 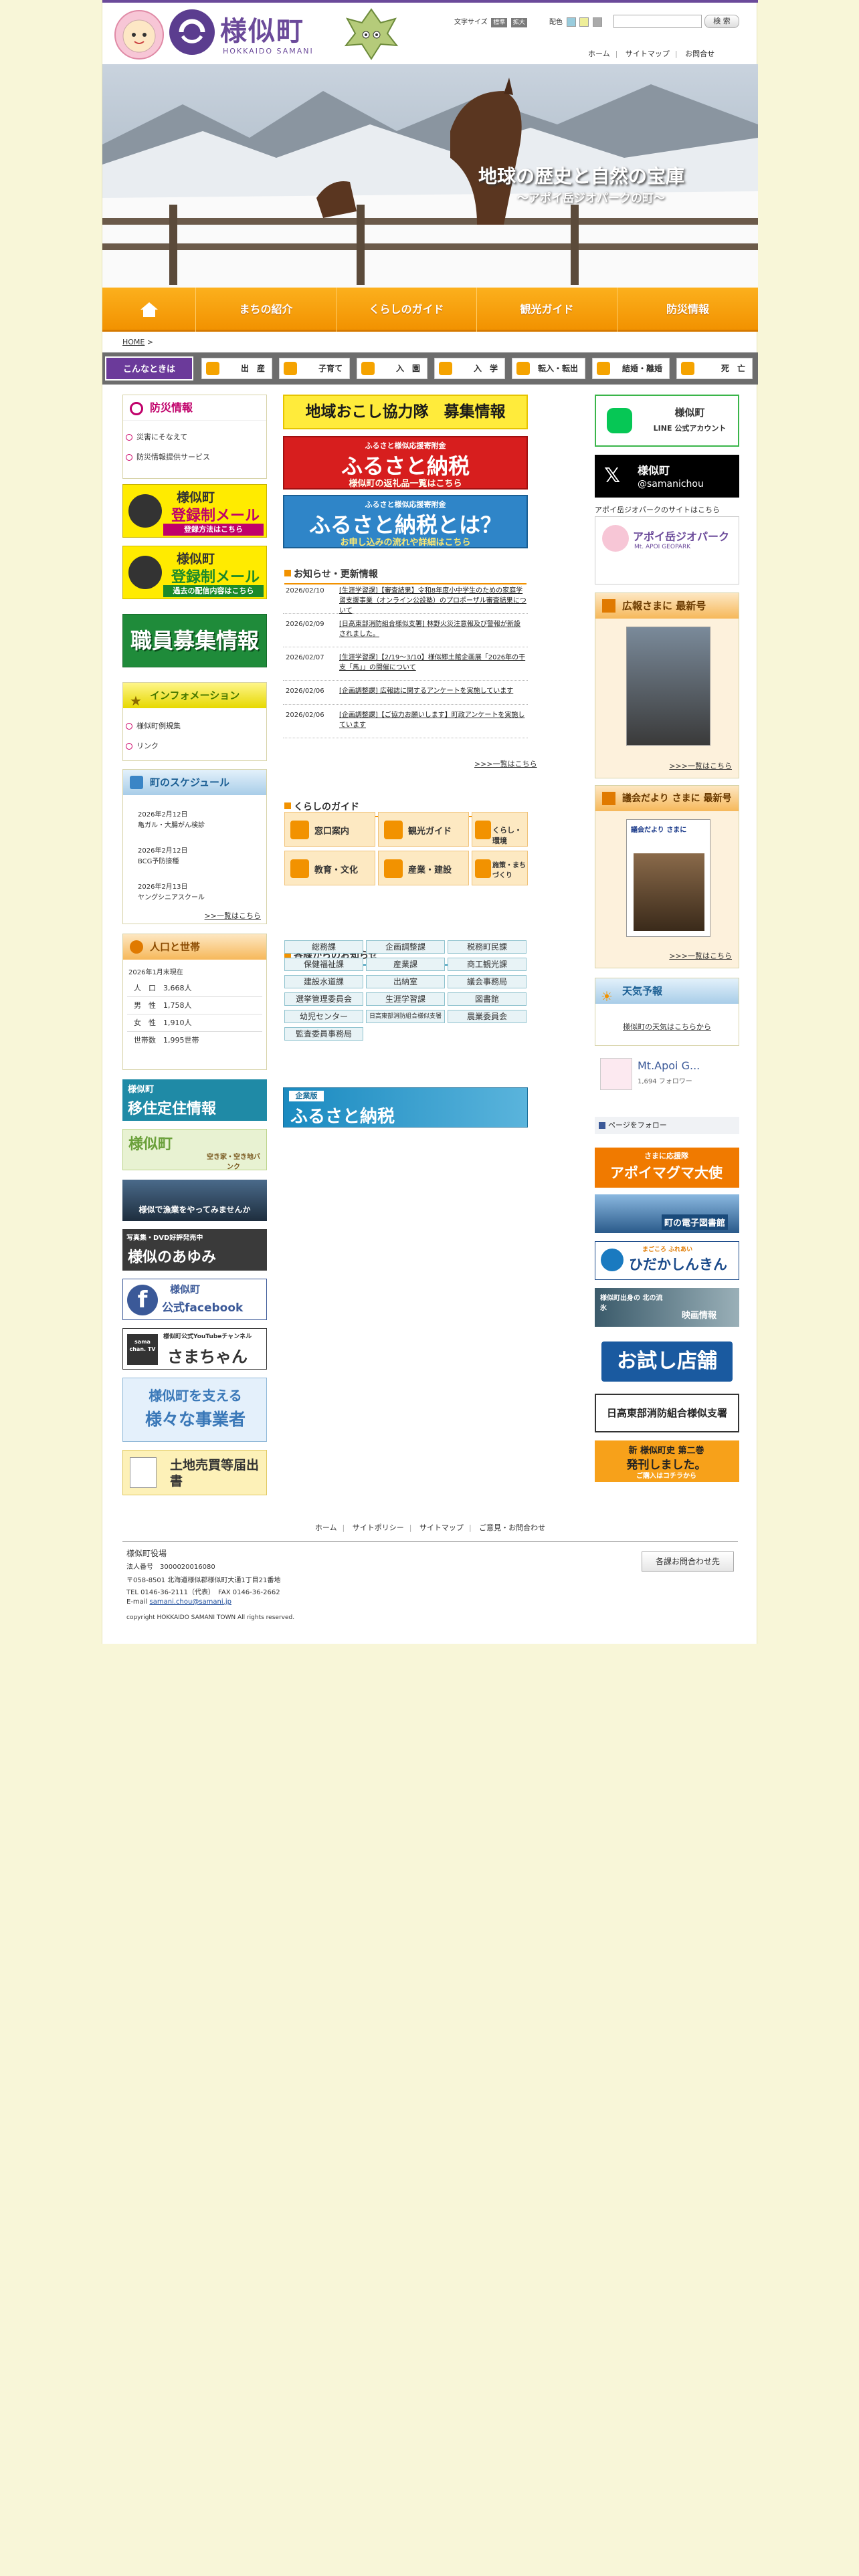 What do you see at coordinates (699, 54) in the screenshot?
I see `header-link-contact: お問合せ` at bounding box center [699, 54].